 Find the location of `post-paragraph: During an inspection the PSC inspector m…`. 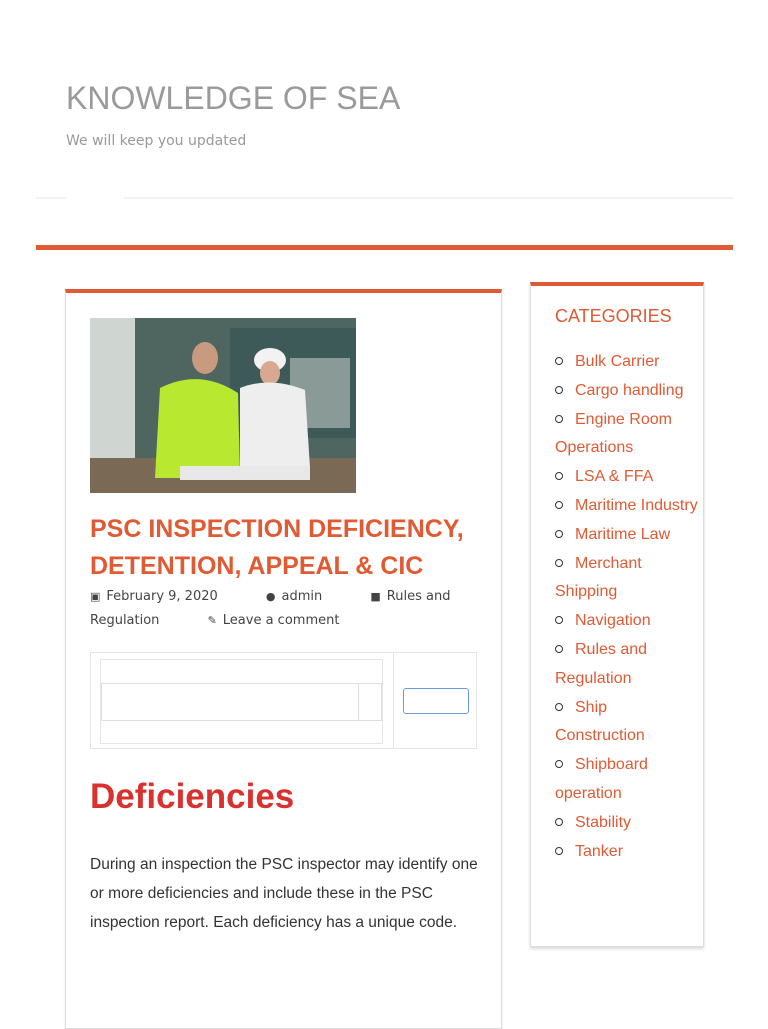

post-paragraph: During an inspection the PSC inspector m… is located at coordinates (284, 893).